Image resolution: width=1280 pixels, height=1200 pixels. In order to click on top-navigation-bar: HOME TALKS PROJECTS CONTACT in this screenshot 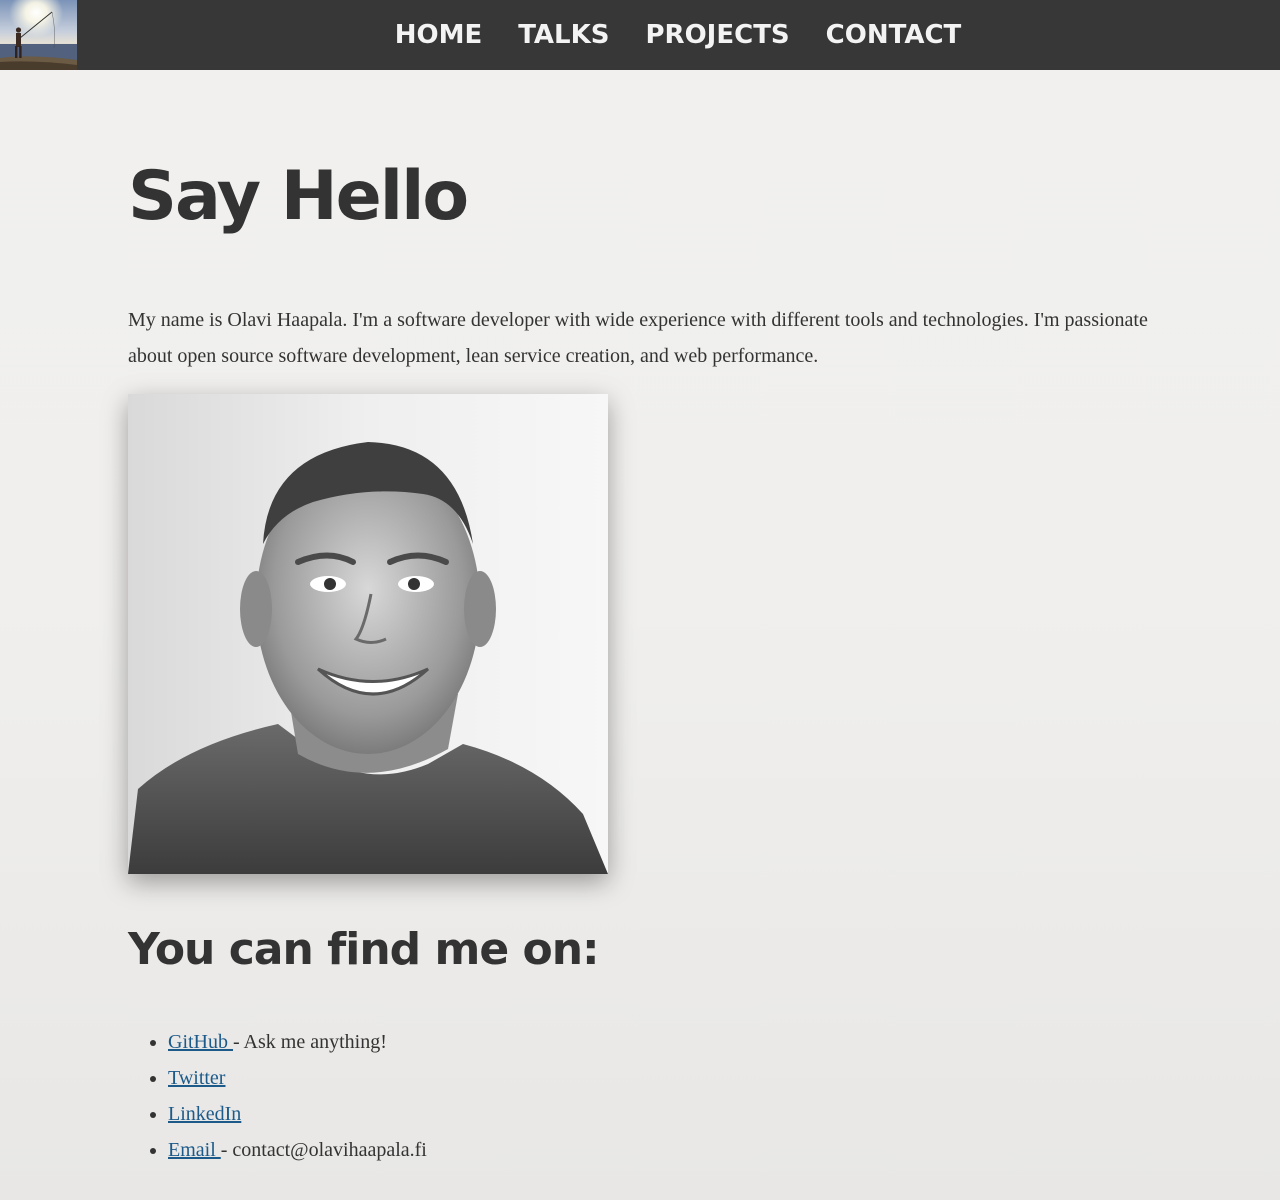, I will do `click(640, 35)`.